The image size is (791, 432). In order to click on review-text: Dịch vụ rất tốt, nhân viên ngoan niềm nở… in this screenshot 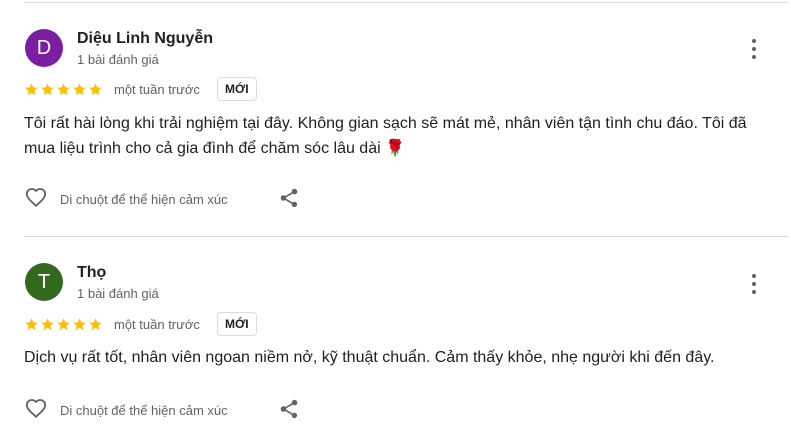, I will do `click(369, 357)`.